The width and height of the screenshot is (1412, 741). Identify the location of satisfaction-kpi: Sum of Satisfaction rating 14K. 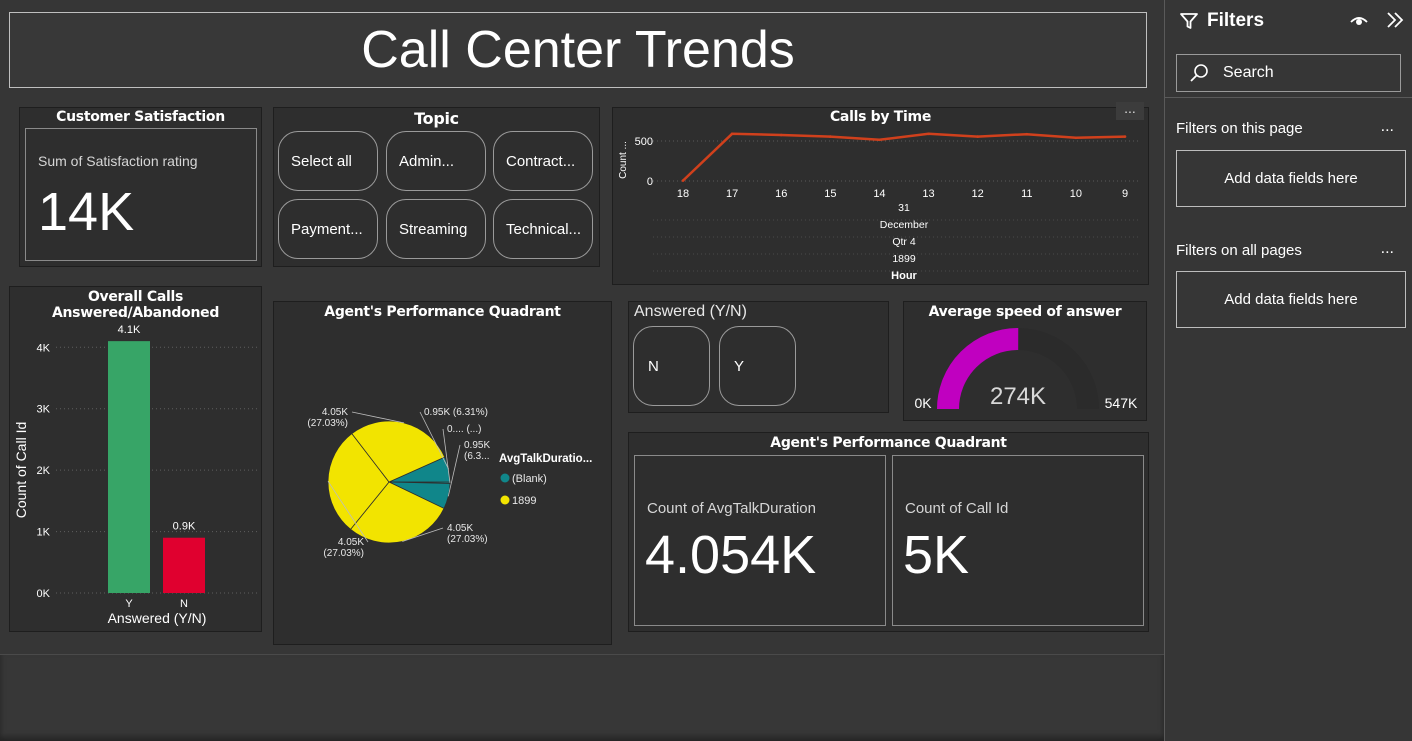
(141, 194).